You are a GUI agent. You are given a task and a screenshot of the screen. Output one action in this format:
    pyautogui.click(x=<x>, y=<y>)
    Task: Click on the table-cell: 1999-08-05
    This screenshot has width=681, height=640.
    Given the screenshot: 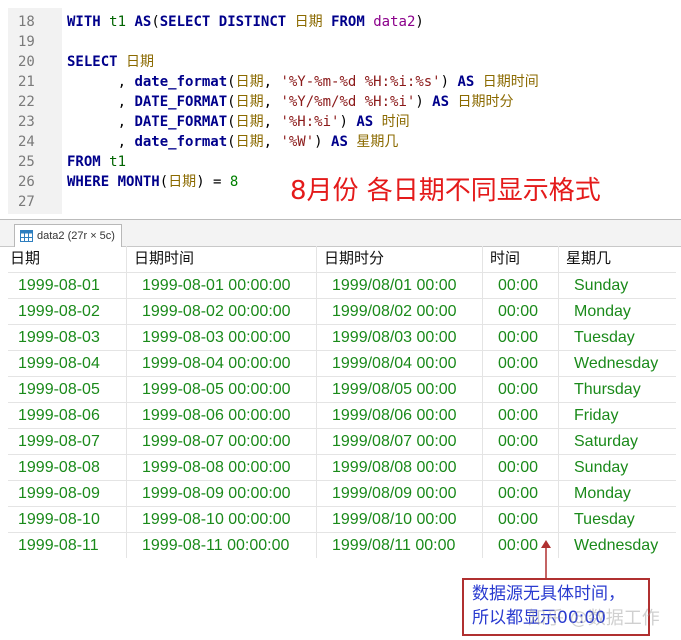 What is the action you would take?
    pyautogui.click(x=77, y=390)
    